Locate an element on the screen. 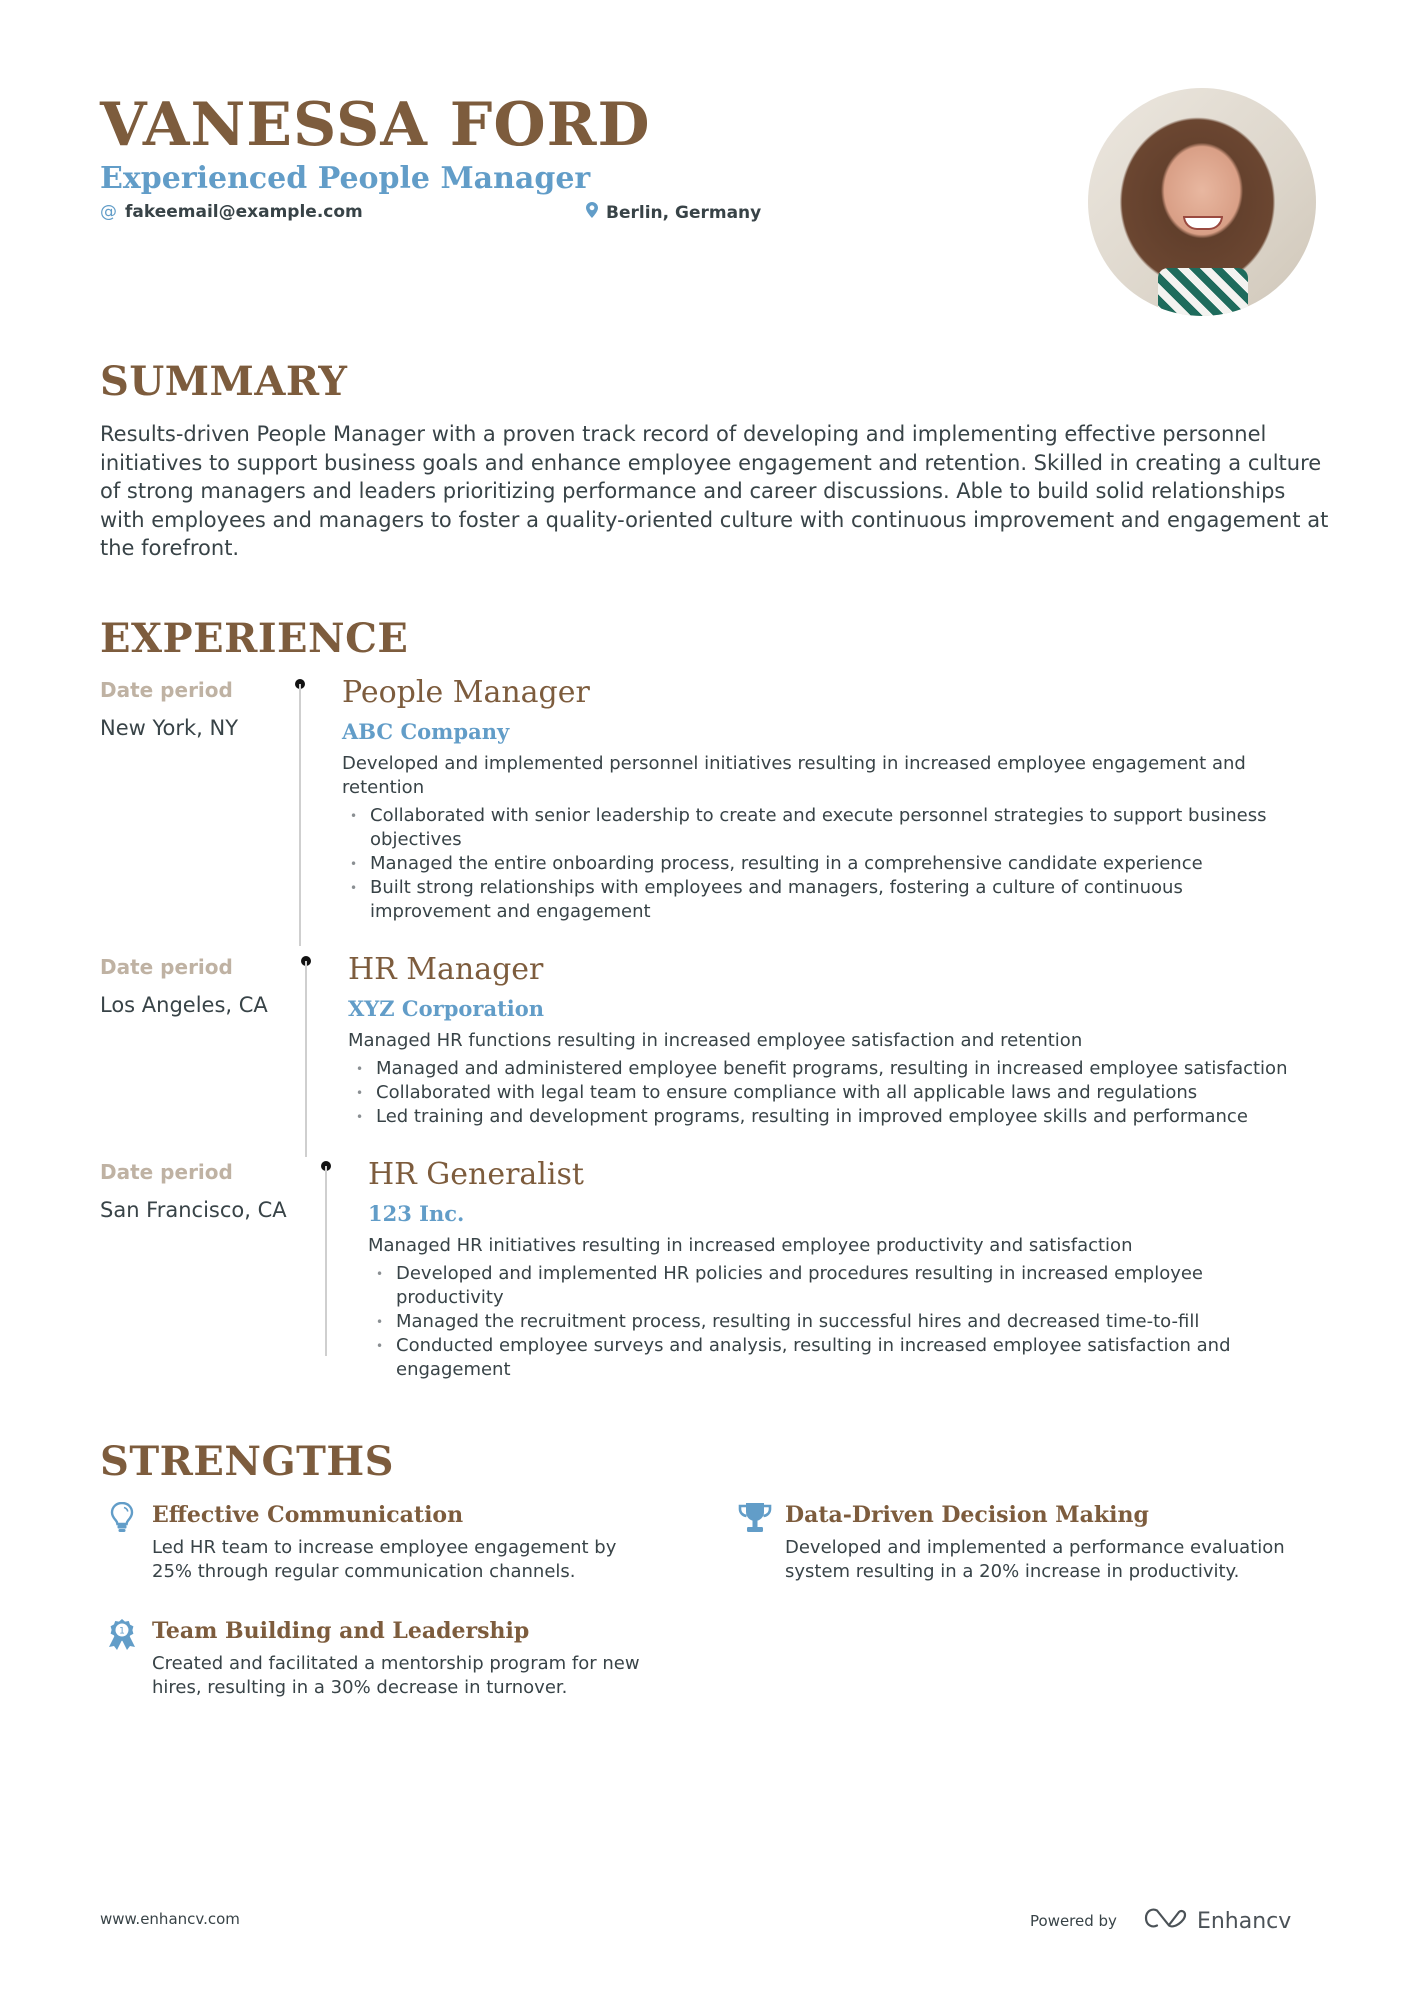  brand-name: Enhancv is located at coordinates (1244, 1921).